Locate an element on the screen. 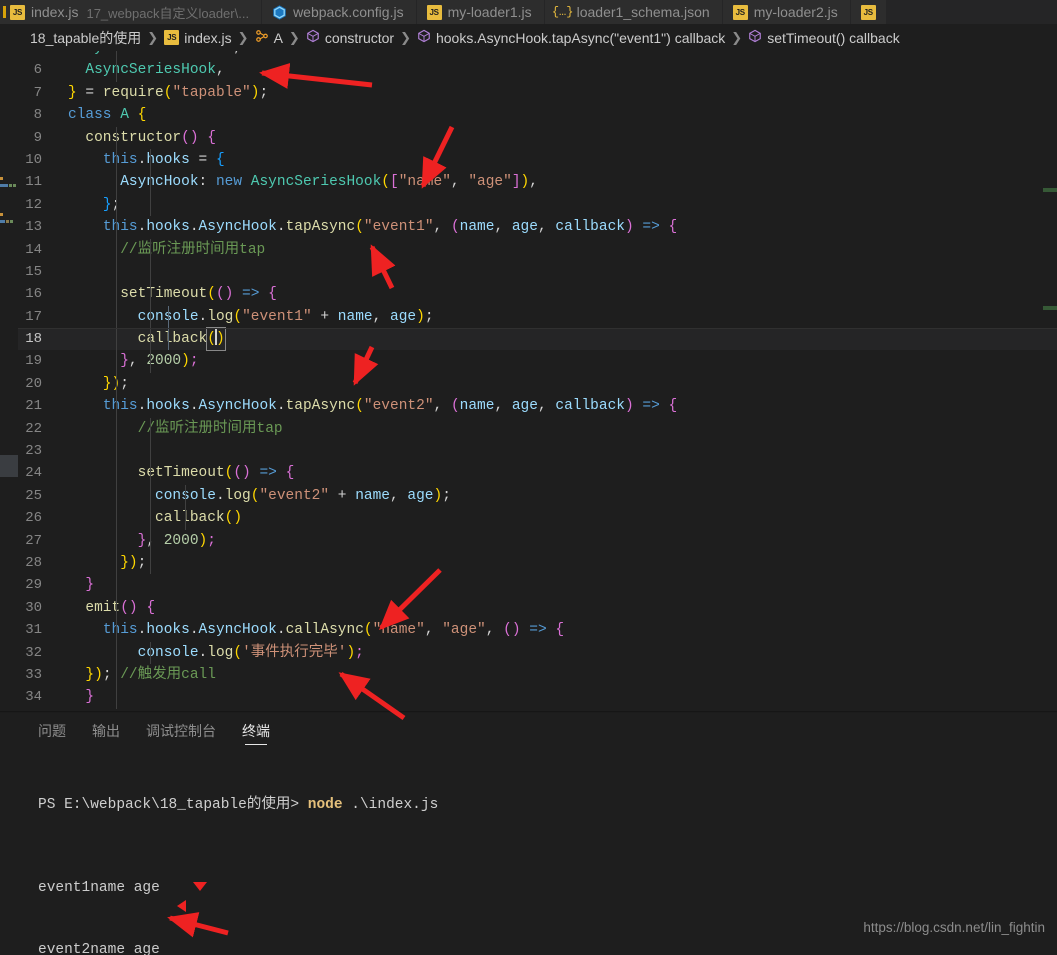 The image size is (1057, 955). code-line: 6 AsyncSeriesHook, is located at coordinates (537, 70).